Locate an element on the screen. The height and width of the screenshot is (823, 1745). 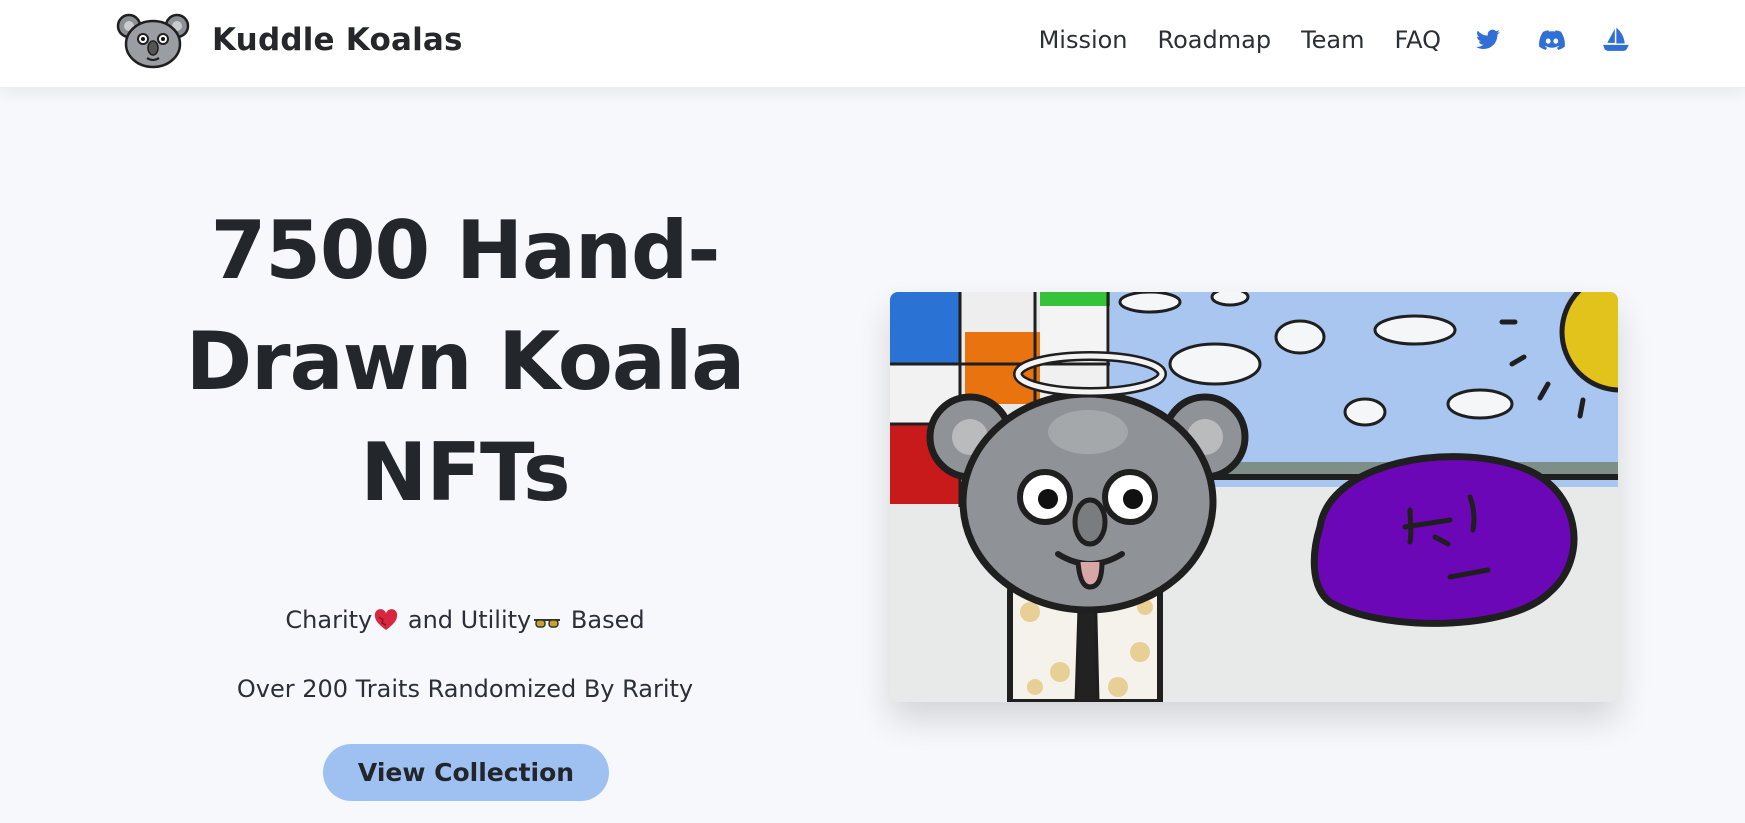
view-collection-button: View Collection is located at coordinates (466, 772).